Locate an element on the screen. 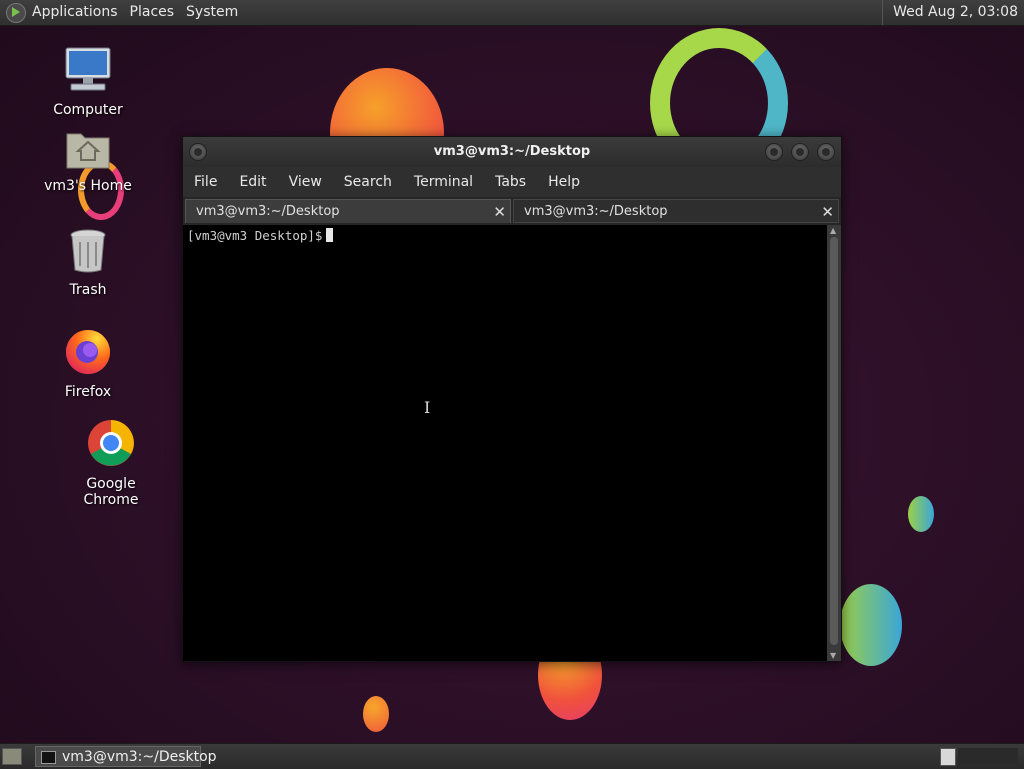 This screenshot has width=1024, height=769. places-menu: Places is located at coordinates (152, 12).